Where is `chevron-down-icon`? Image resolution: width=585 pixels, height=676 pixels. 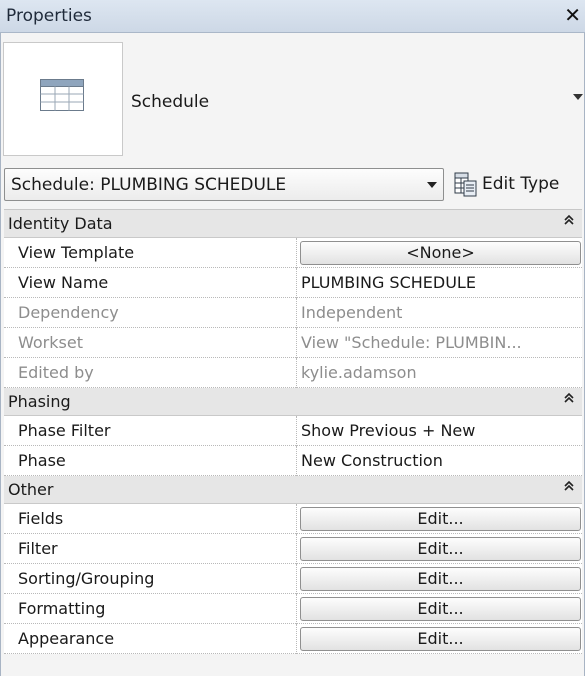
chevron-down-icon is located at coordinates (578, 97).